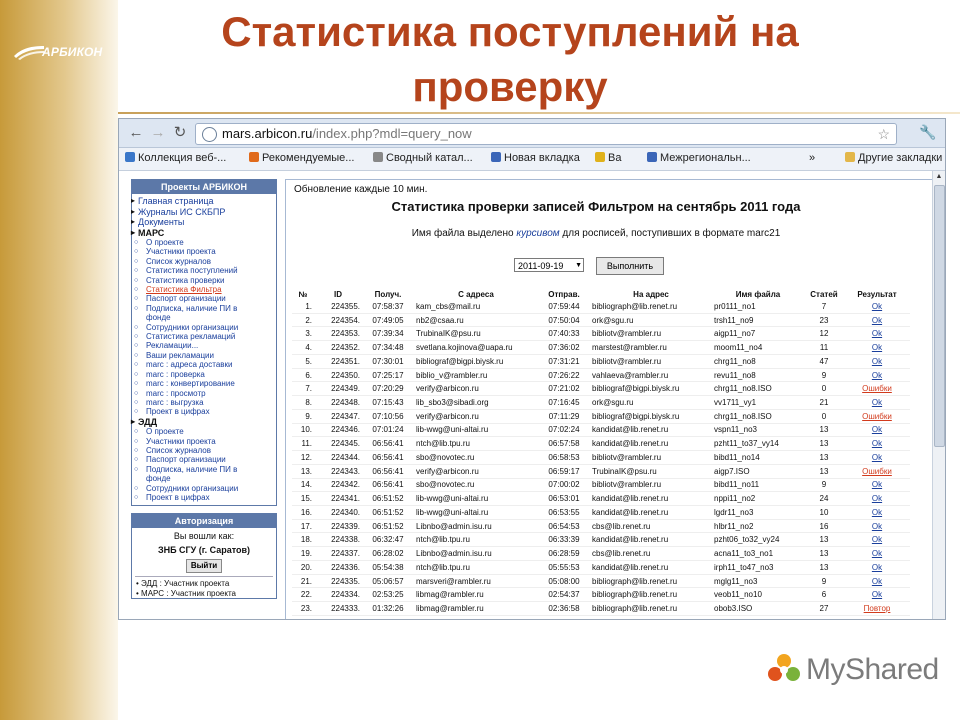  Describe the element at coordinates (204, 355) in the screenshot. I see `sidebar-item: ○ Ваши рекламации` at that location.